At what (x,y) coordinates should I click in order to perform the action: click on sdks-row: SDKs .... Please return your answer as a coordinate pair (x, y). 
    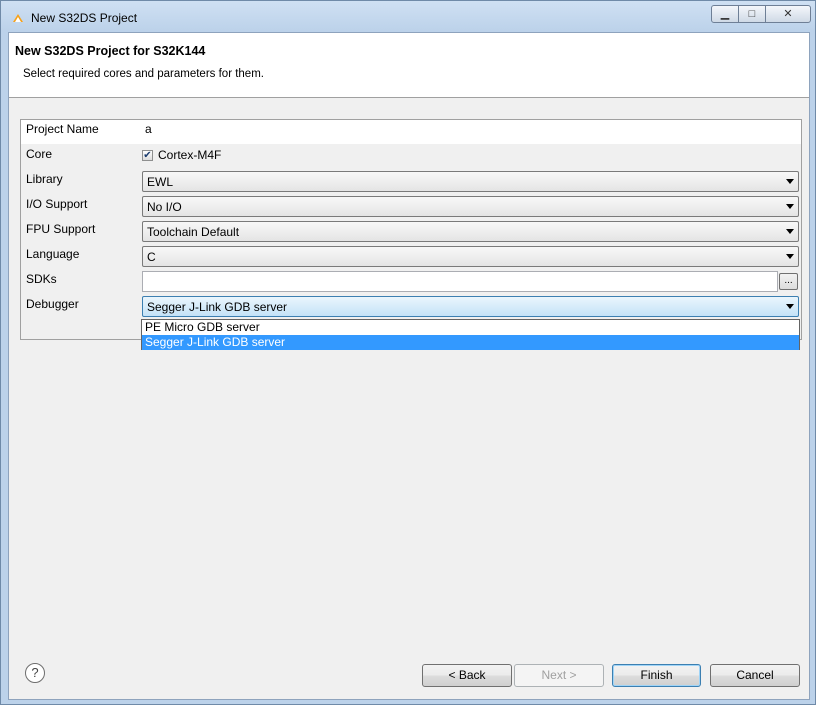
    Looking at the image, I should click on (411, 282).